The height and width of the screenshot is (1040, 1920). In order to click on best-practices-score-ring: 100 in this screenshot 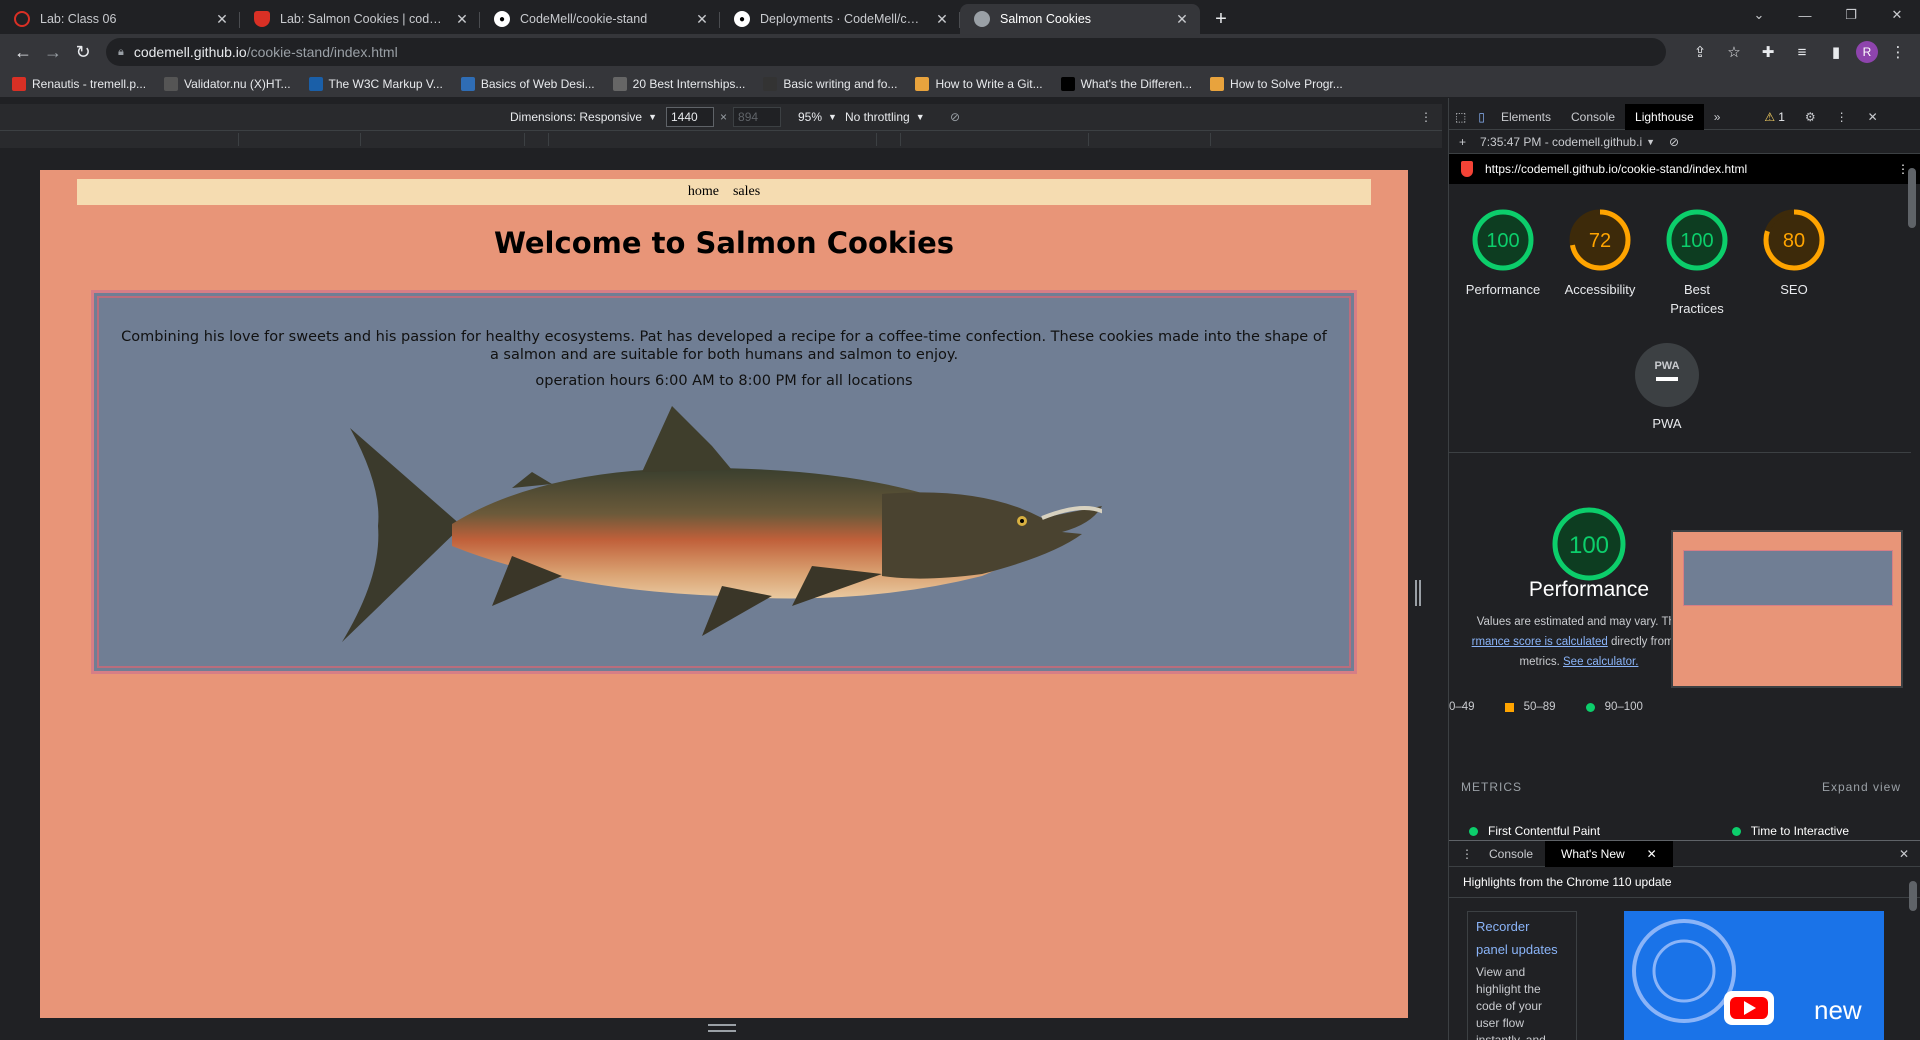, I will do `click(1697, 240)`.